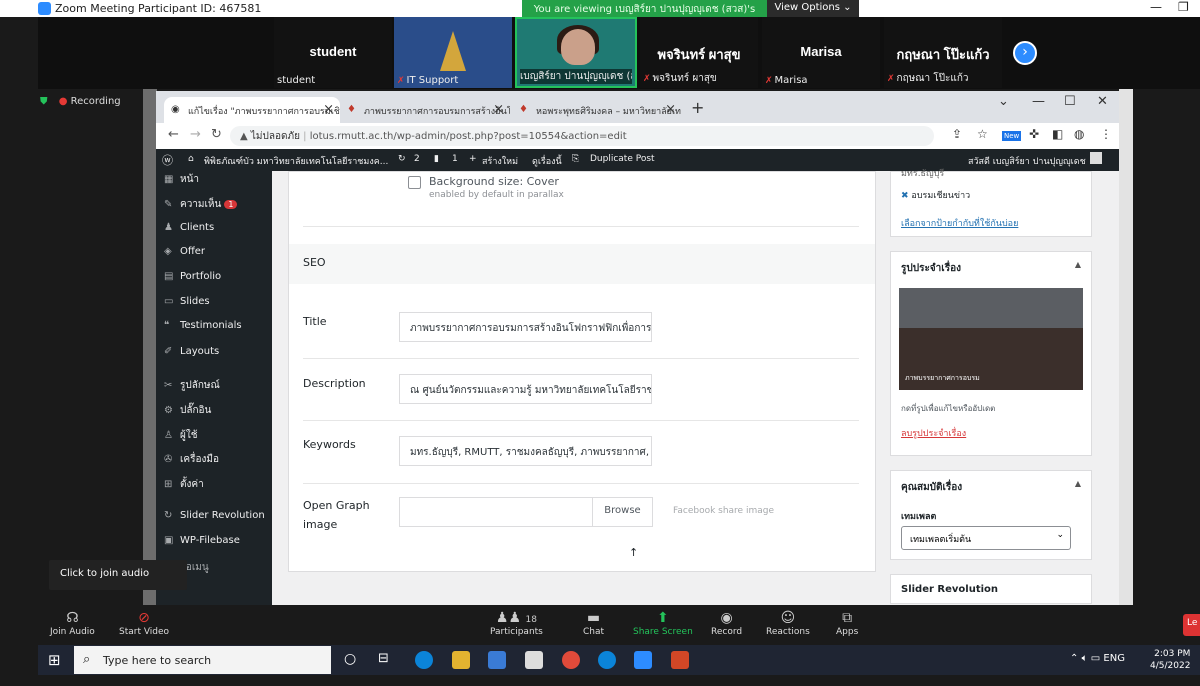  What do you see at coordinates (905, 196) in the screenshot?
I see `remove-tag-icon: ✖` at bounding box center [905, 196].